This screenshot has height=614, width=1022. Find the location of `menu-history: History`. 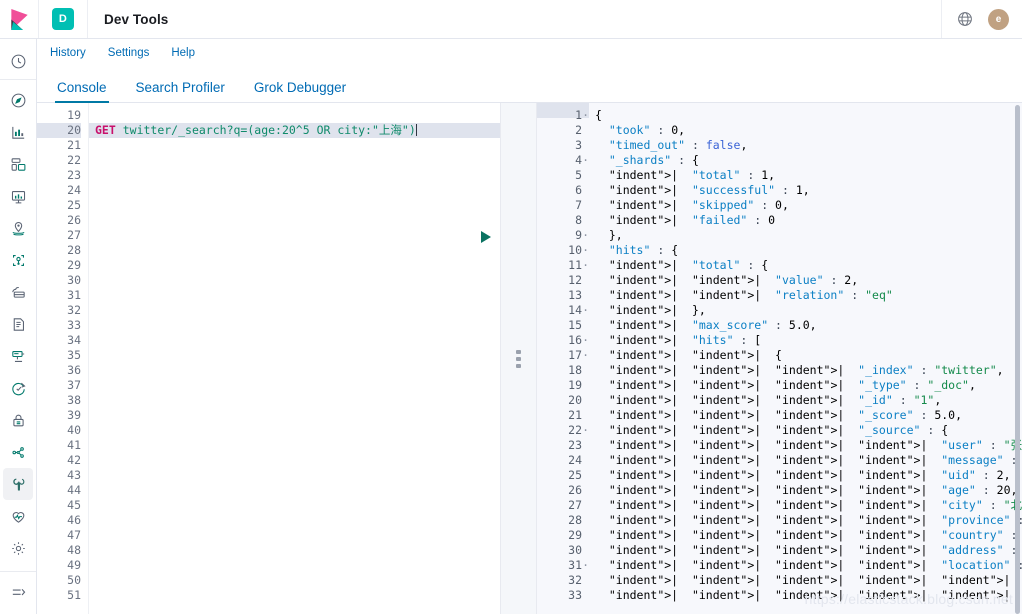

menu-history: History is located at coordinates (68, 53).